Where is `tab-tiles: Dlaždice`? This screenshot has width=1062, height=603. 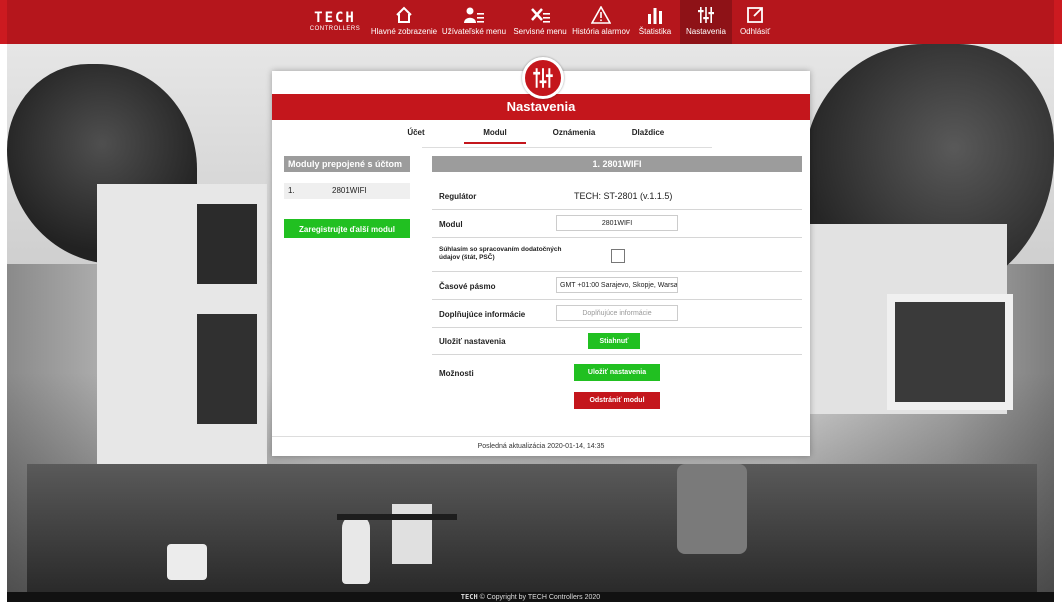 tab-tiles: Dlaždice is located at coordinates (648, 132).